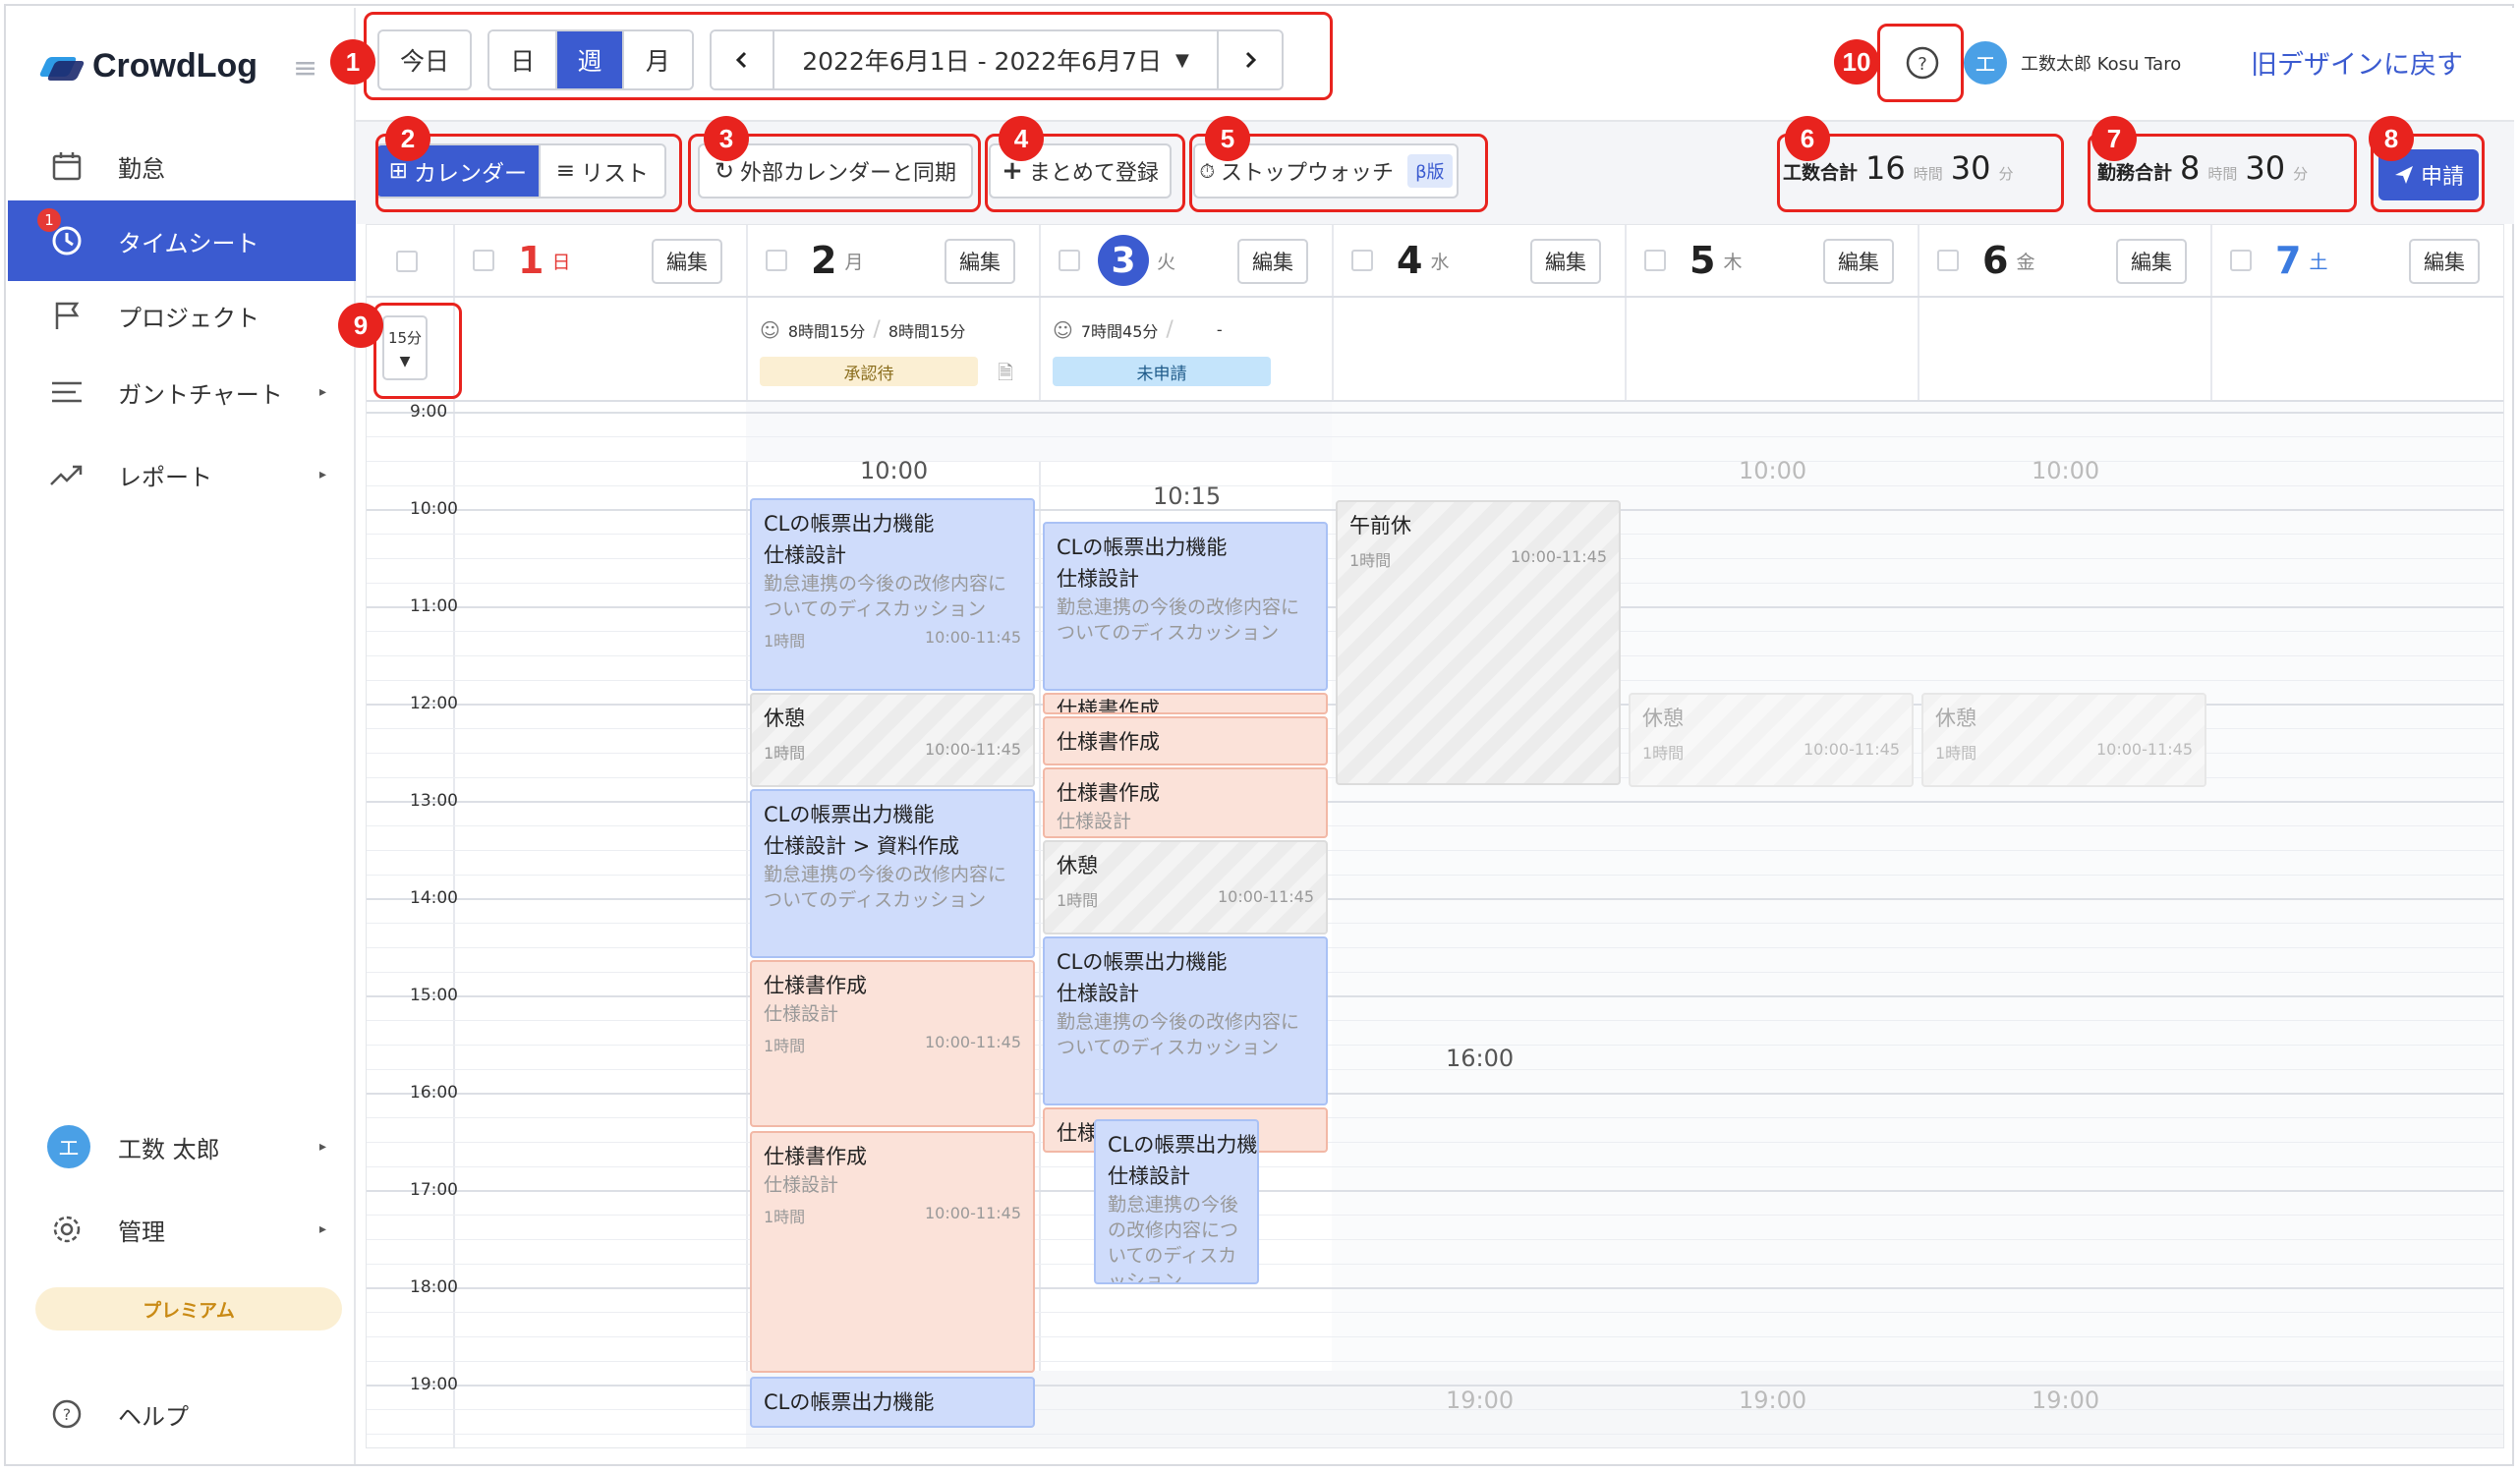  I want to click on attendance-end-wed: 16:00, so click(1480, 1059).